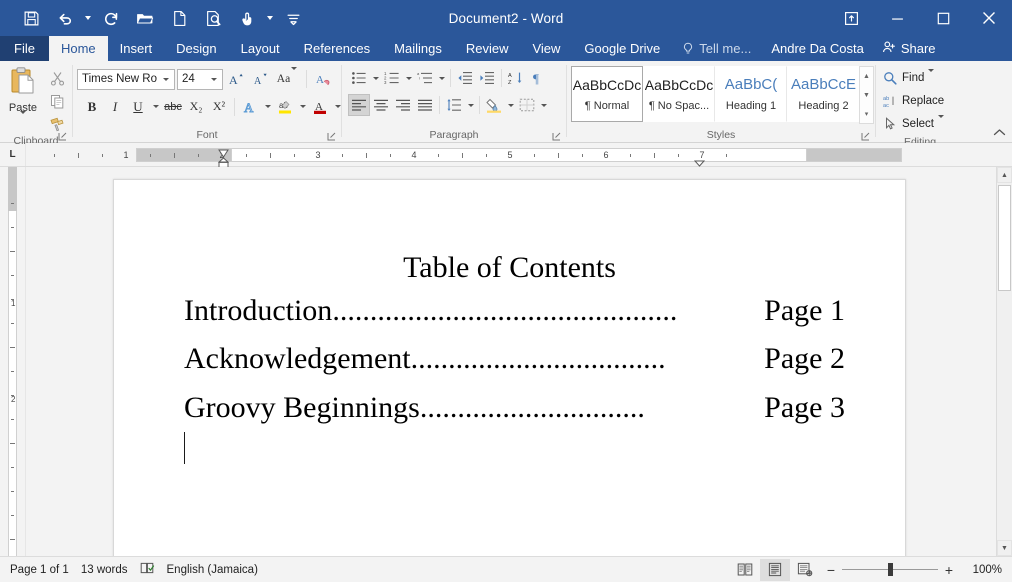 The width and height of the screenshot is (1012, 582). I want to click on scroll-thumb, so click(1004, 238).